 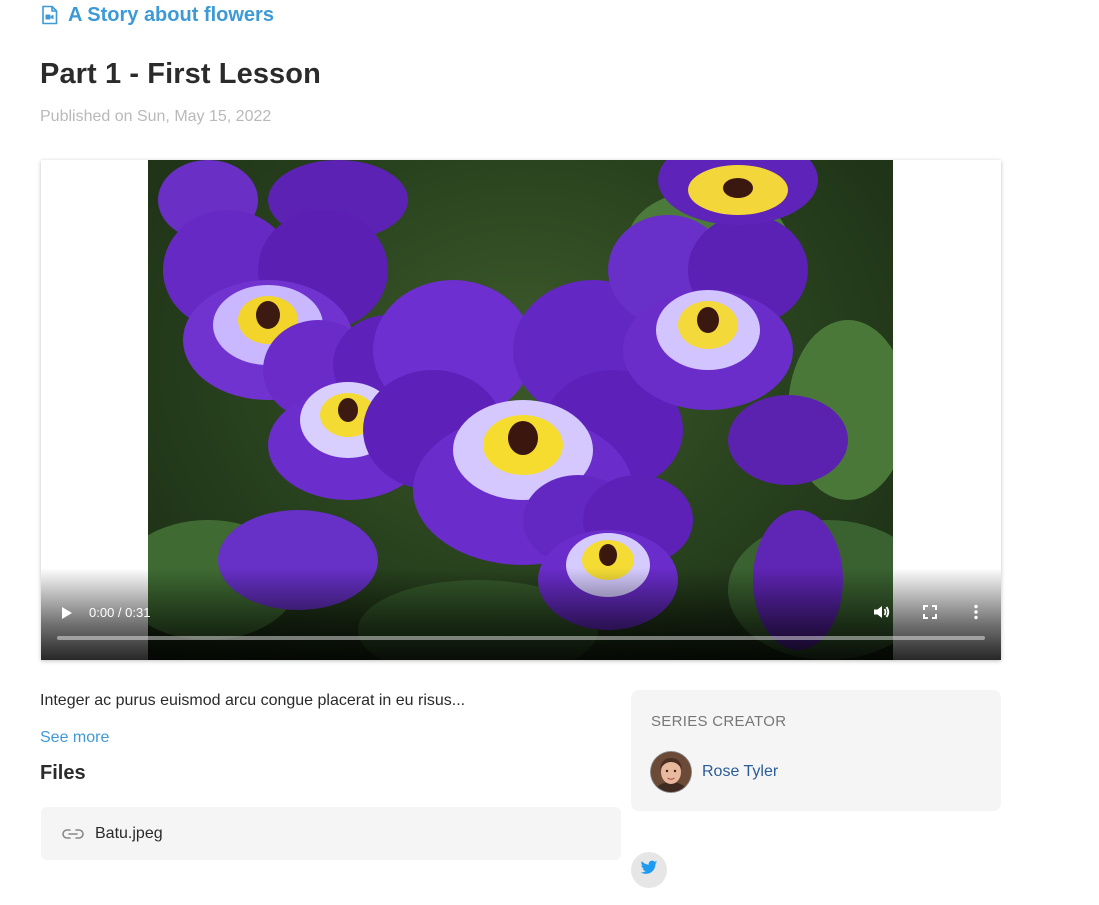 I want to click on creator-profile-link: Rose Tyler, so click(x=714, y=772).